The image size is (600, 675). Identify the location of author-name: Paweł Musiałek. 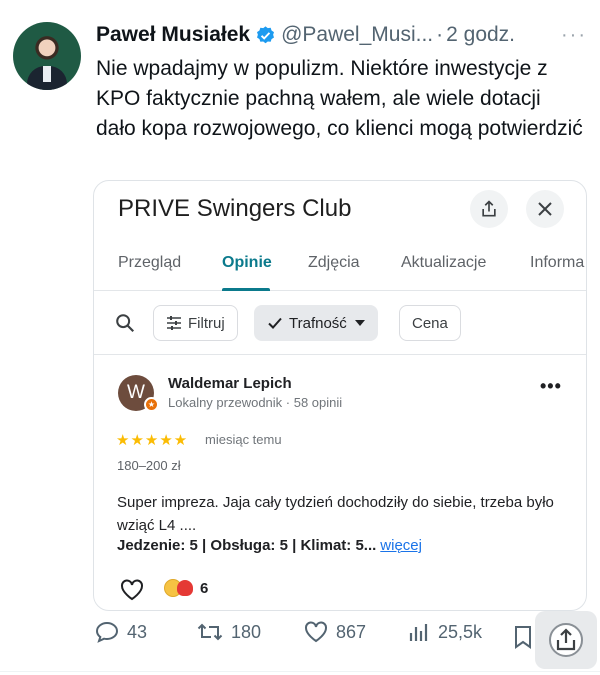
(173, 35).